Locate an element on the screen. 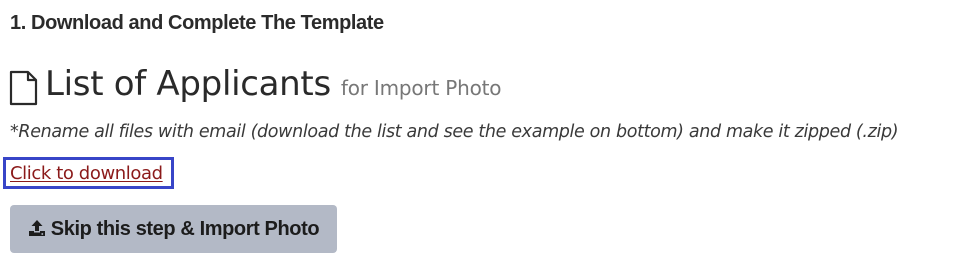 The width and height of the screenshot is (958, 266). step-heading: 1. Download and Complete The Template is located at coordinates (197, 23).